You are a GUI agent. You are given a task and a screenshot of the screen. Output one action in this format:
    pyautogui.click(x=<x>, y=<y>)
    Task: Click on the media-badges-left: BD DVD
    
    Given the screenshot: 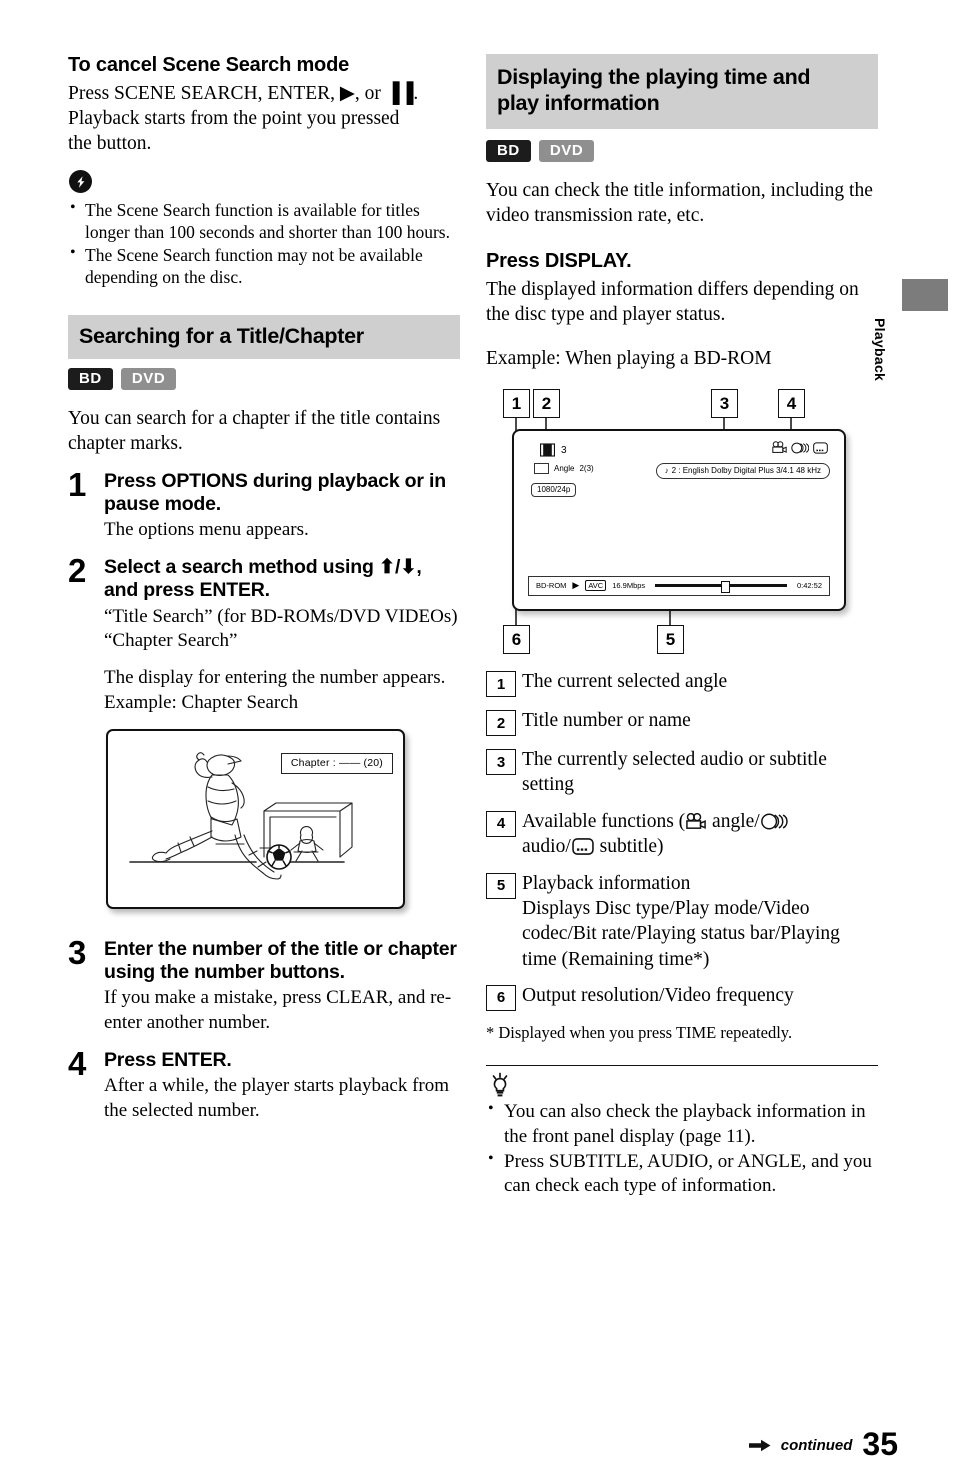 What is the action you would take?
    pyautogui.click(x=264, y=379)
    